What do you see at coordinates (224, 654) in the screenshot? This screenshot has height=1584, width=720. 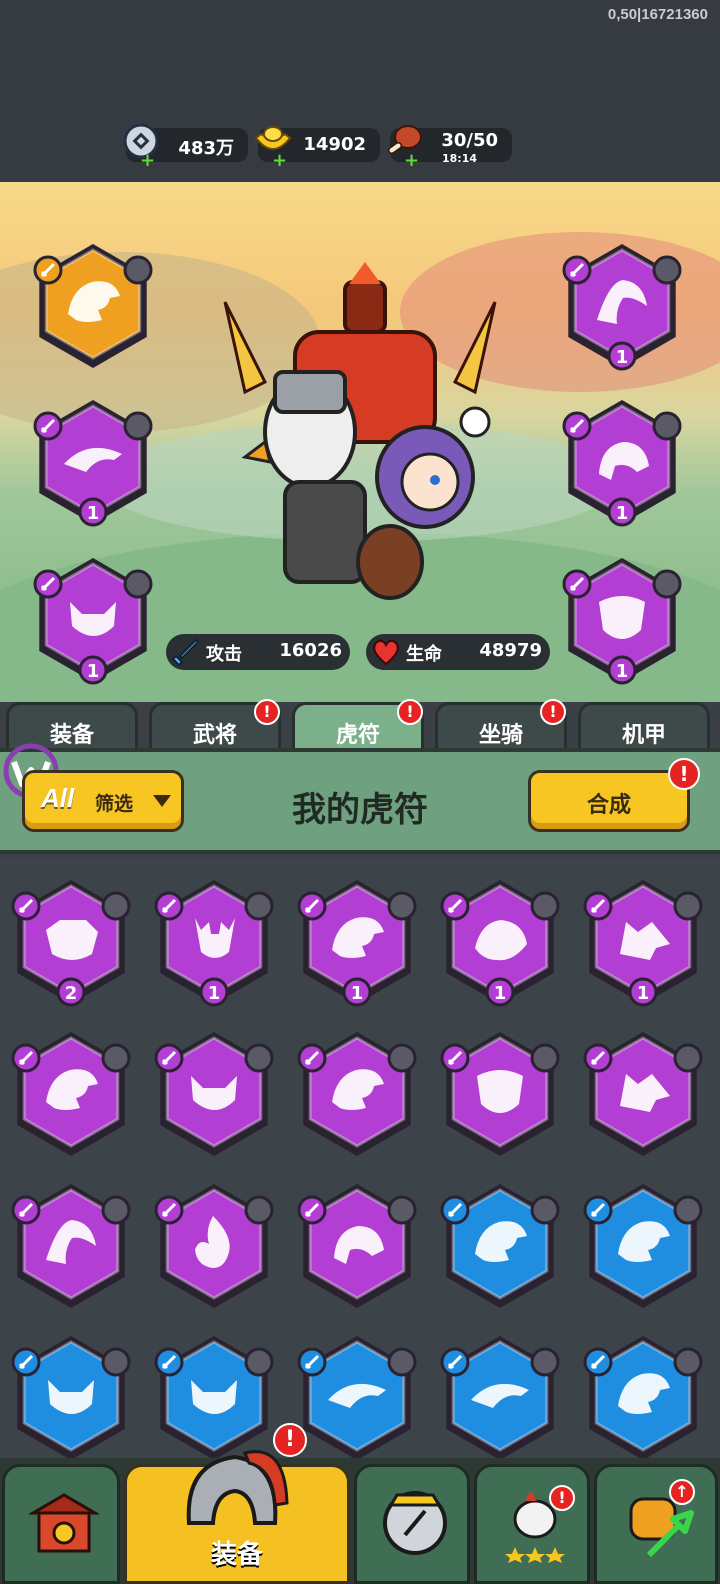 I see `attack-label: 攻击` at bounding box center [224, 654].